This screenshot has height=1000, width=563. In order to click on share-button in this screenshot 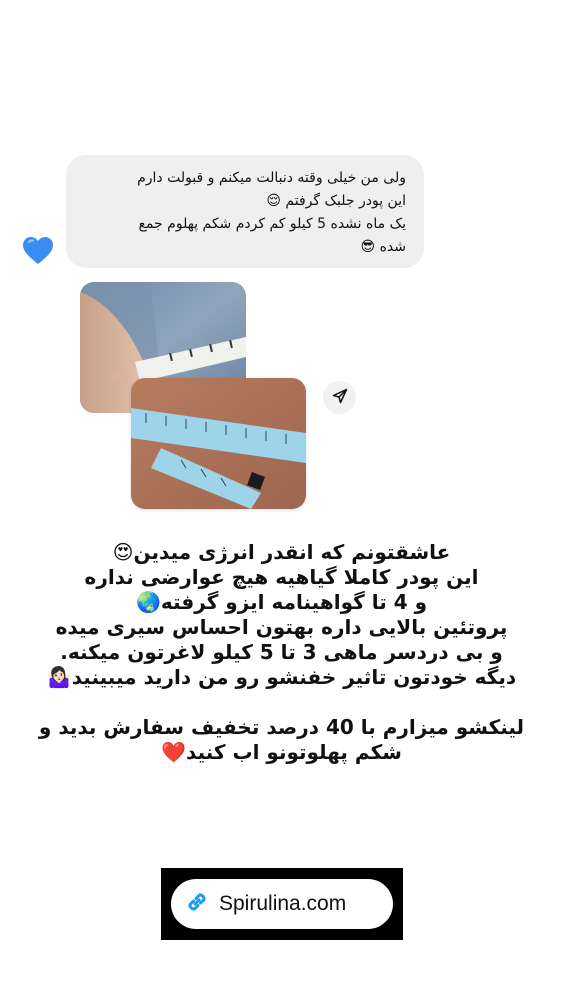, I will do `click(339, 397)`.